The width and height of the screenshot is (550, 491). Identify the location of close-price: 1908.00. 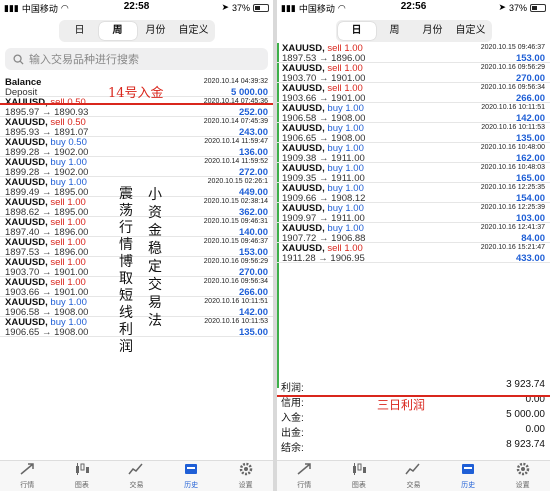
(71, 332).